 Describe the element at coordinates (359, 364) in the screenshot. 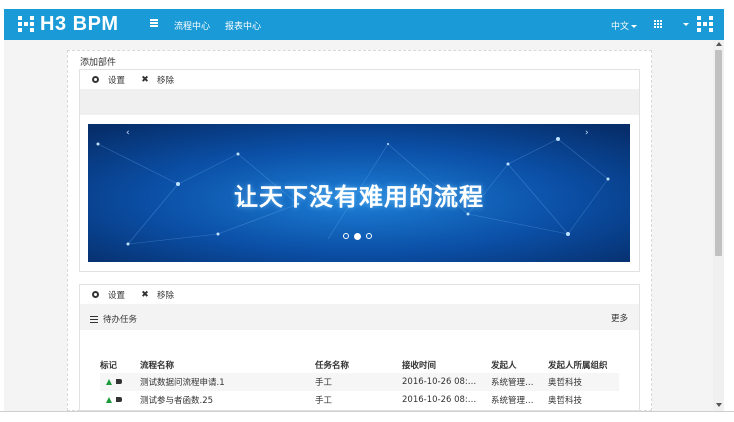

I see `table-header-row: 标记 流程名称 任务名称 接收时间 发起人 发起人所属组织` at that location.